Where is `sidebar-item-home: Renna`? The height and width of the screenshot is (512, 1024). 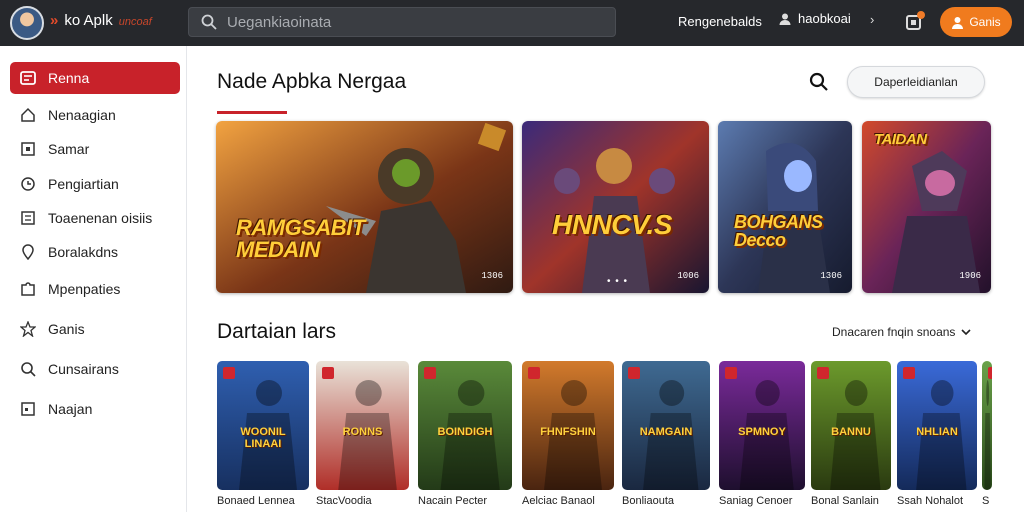 sidebar-item-home: Renna is located at coordinates (95, 78).